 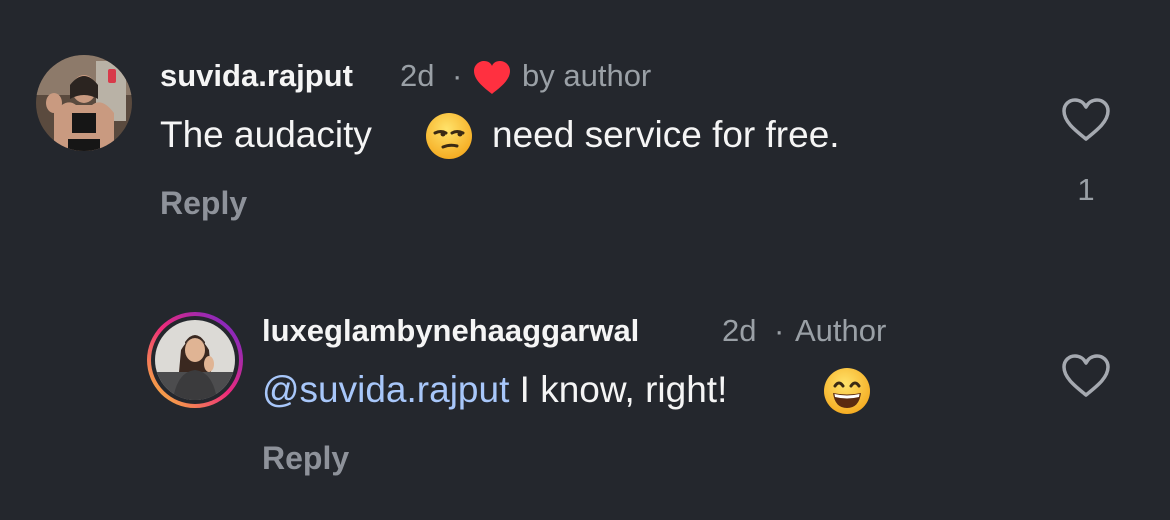 I want to click on liked-by-author-label: by author, so click(x=587, y=75).